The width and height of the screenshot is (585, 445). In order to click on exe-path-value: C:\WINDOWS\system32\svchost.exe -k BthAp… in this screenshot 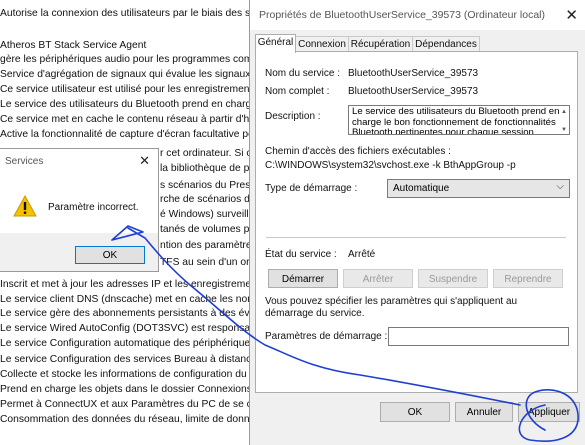, I will do `click(390, 165)`.